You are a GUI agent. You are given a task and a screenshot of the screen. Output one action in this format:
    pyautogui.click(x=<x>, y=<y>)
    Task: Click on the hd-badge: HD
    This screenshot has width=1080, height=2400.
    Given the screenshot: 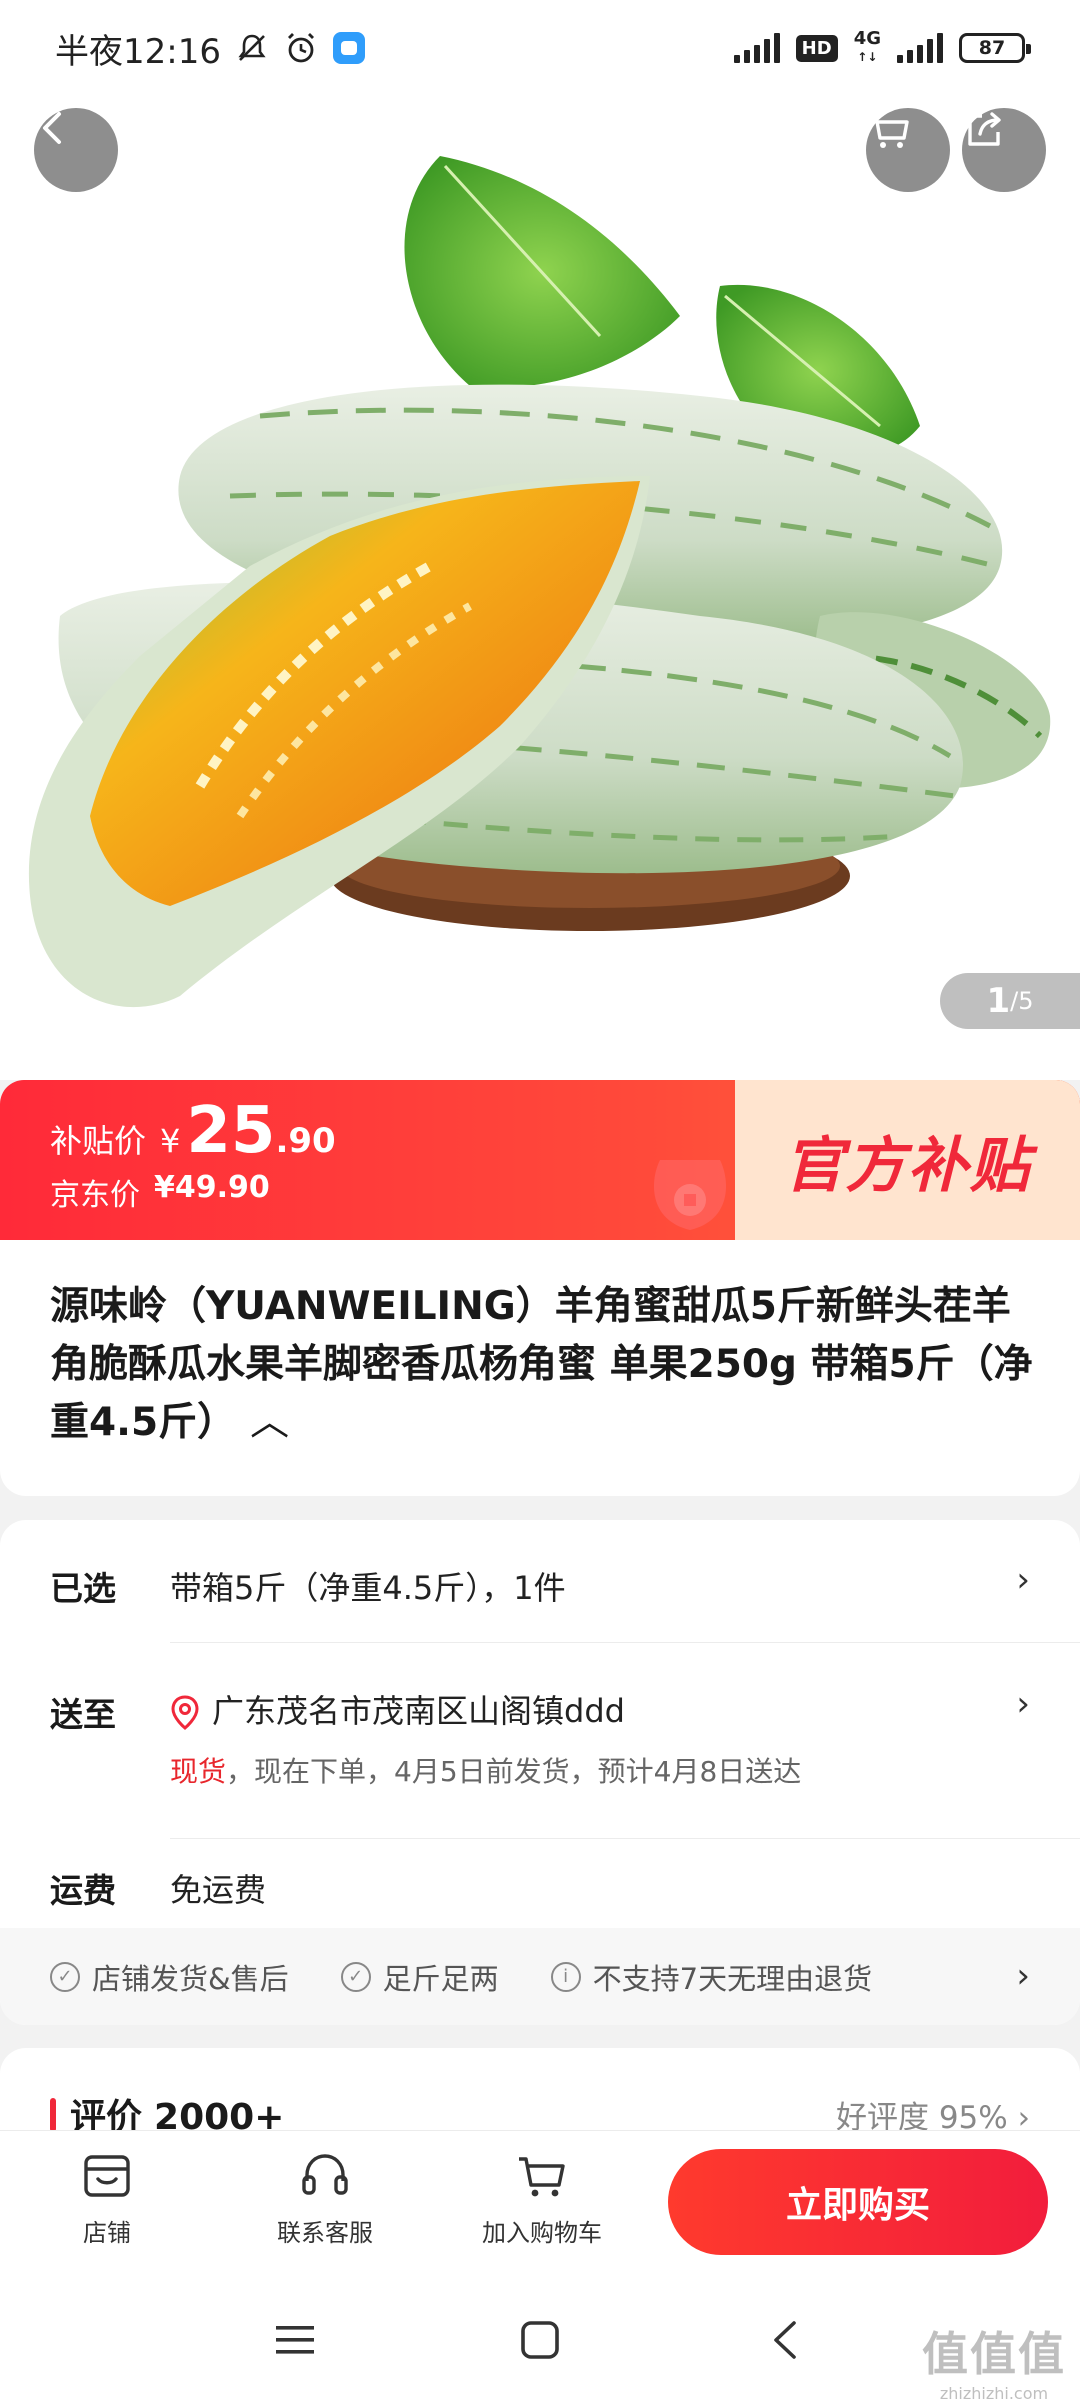 What is the action you would take?
    pyautogui.click(x=816, y=48)
    